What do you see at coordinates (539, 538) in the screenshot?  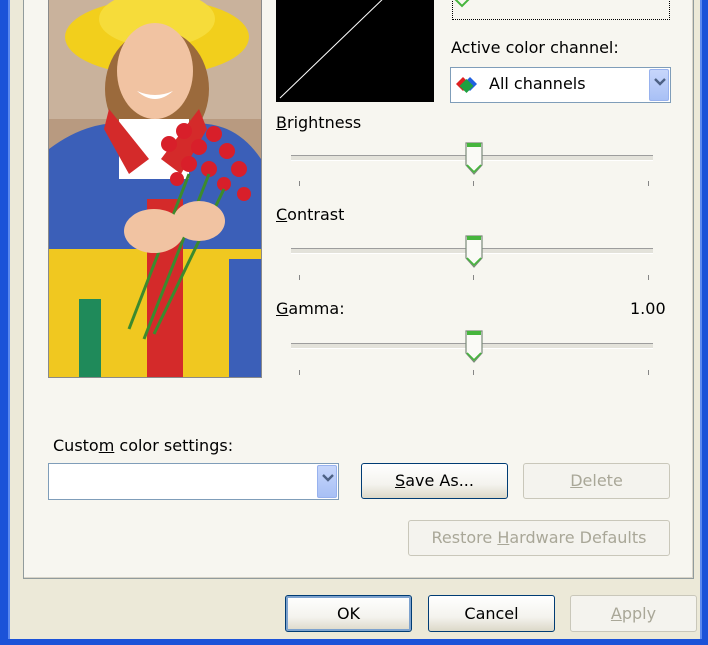 I see `restore-defaults-button: Restore Hardware Defaults` at bounding box center [539, 538].